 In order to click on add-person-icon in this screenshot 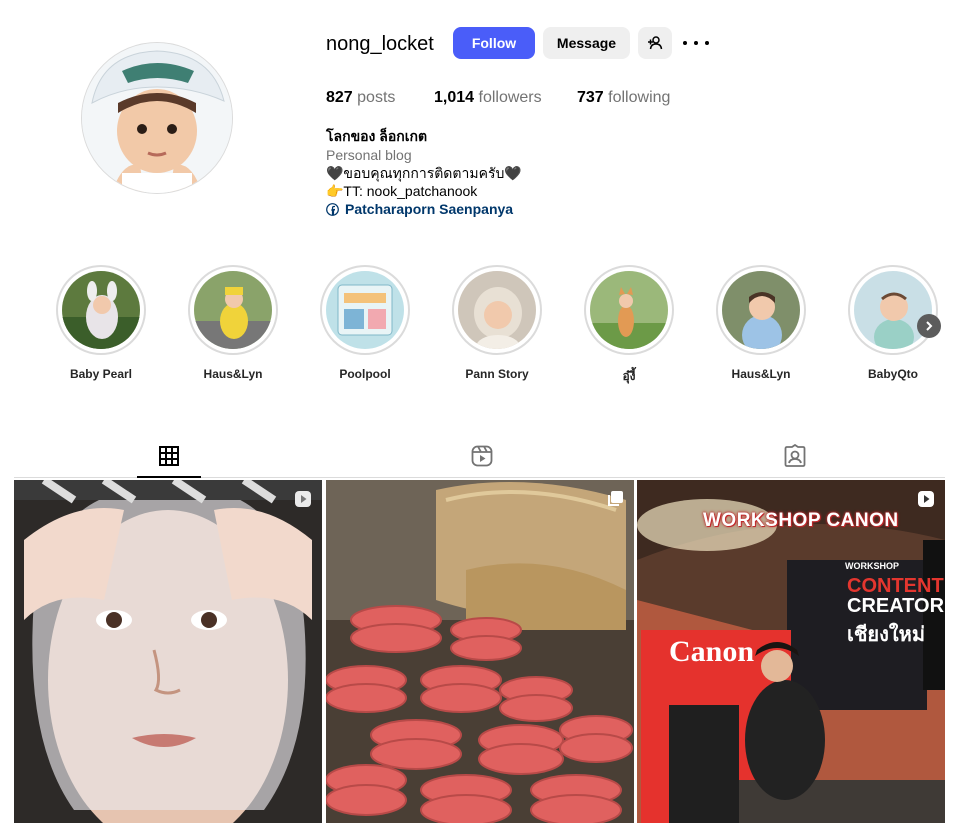, I will do `click(655, 43)`.